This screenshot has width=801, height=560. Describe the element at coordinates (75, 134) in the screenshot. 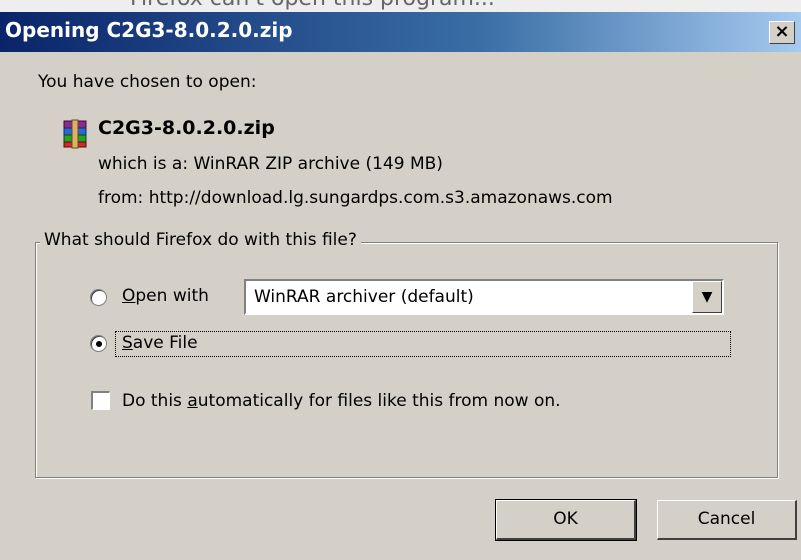

I see `winrar-archive-icon` at that location.